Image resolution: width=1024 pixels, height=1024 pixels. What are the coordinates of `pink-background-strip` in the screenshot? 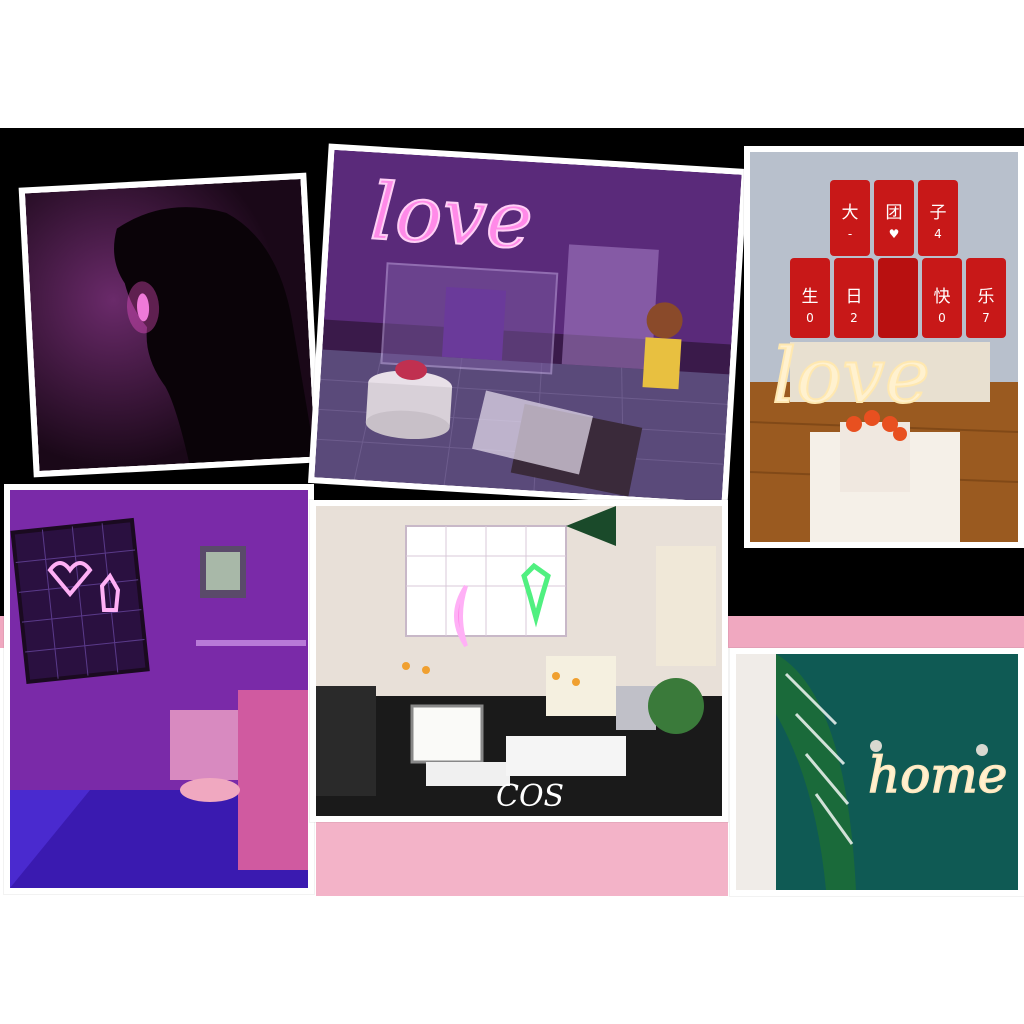 It's located at (522, 857).